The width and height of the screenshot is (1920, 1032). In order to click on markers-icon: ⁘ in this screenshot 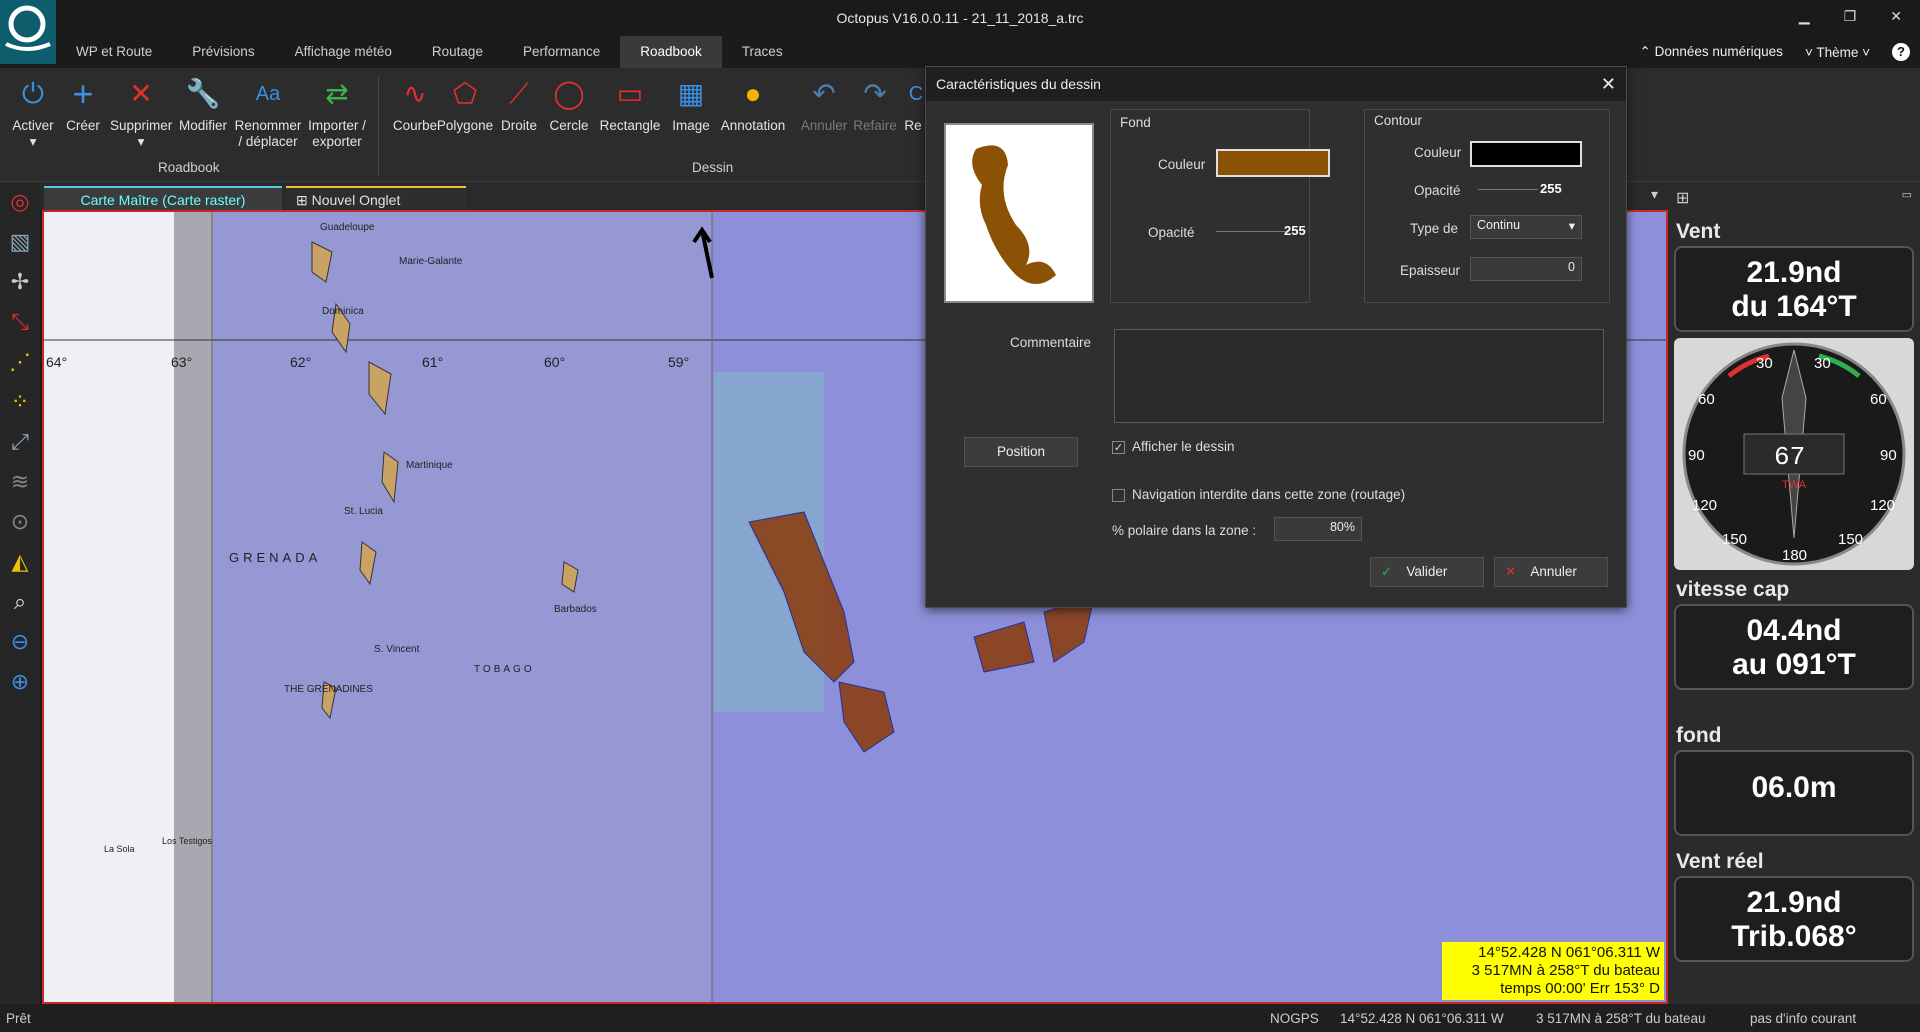, I will do `click(20, 402)`.